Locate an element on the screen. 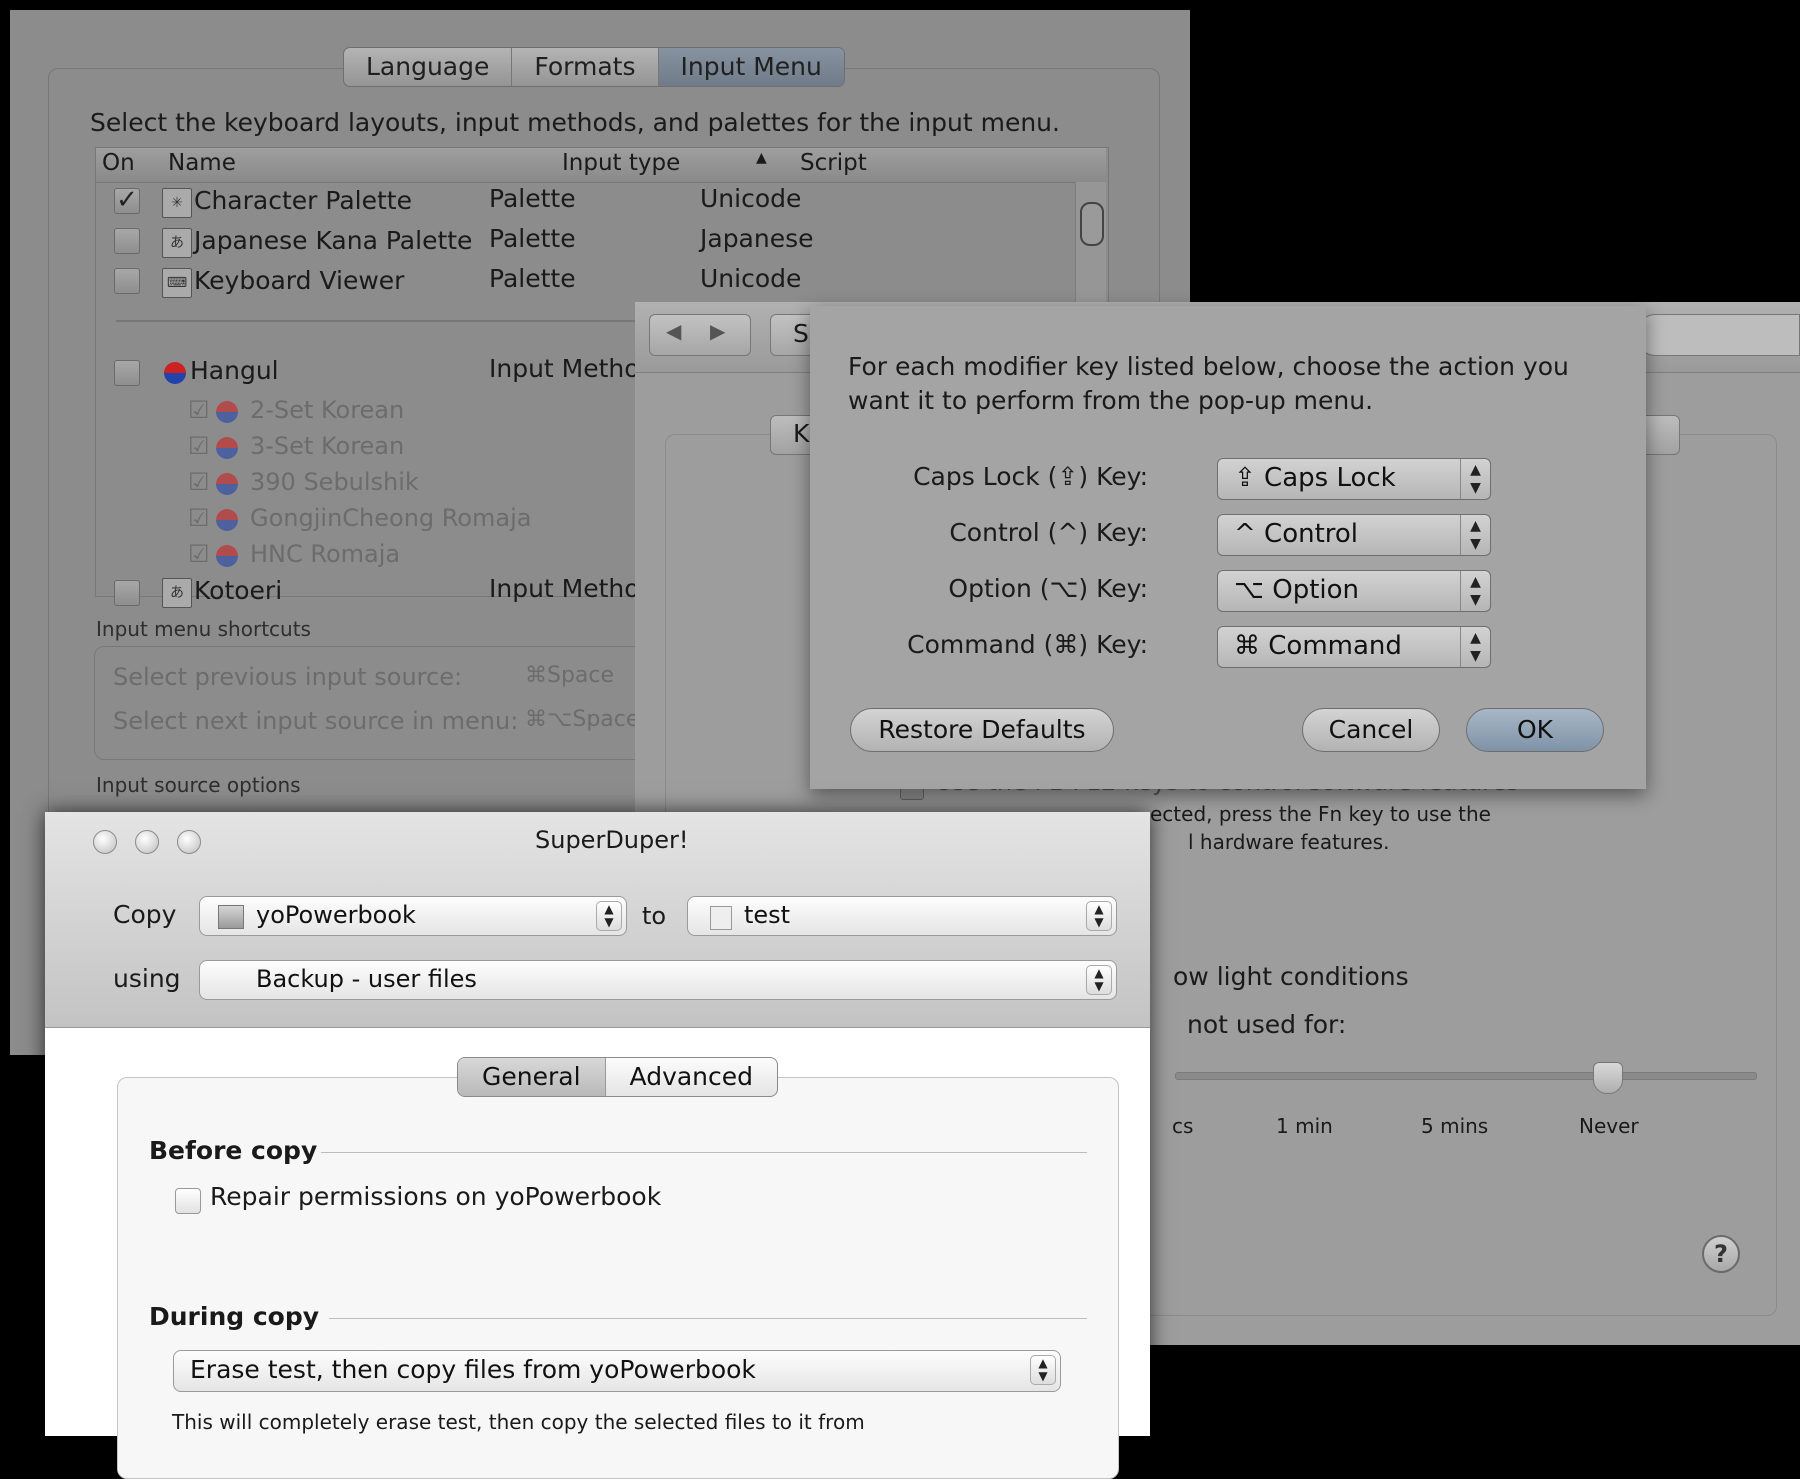  input-source-options-title: Input source options is located at coordinates (198, 785).